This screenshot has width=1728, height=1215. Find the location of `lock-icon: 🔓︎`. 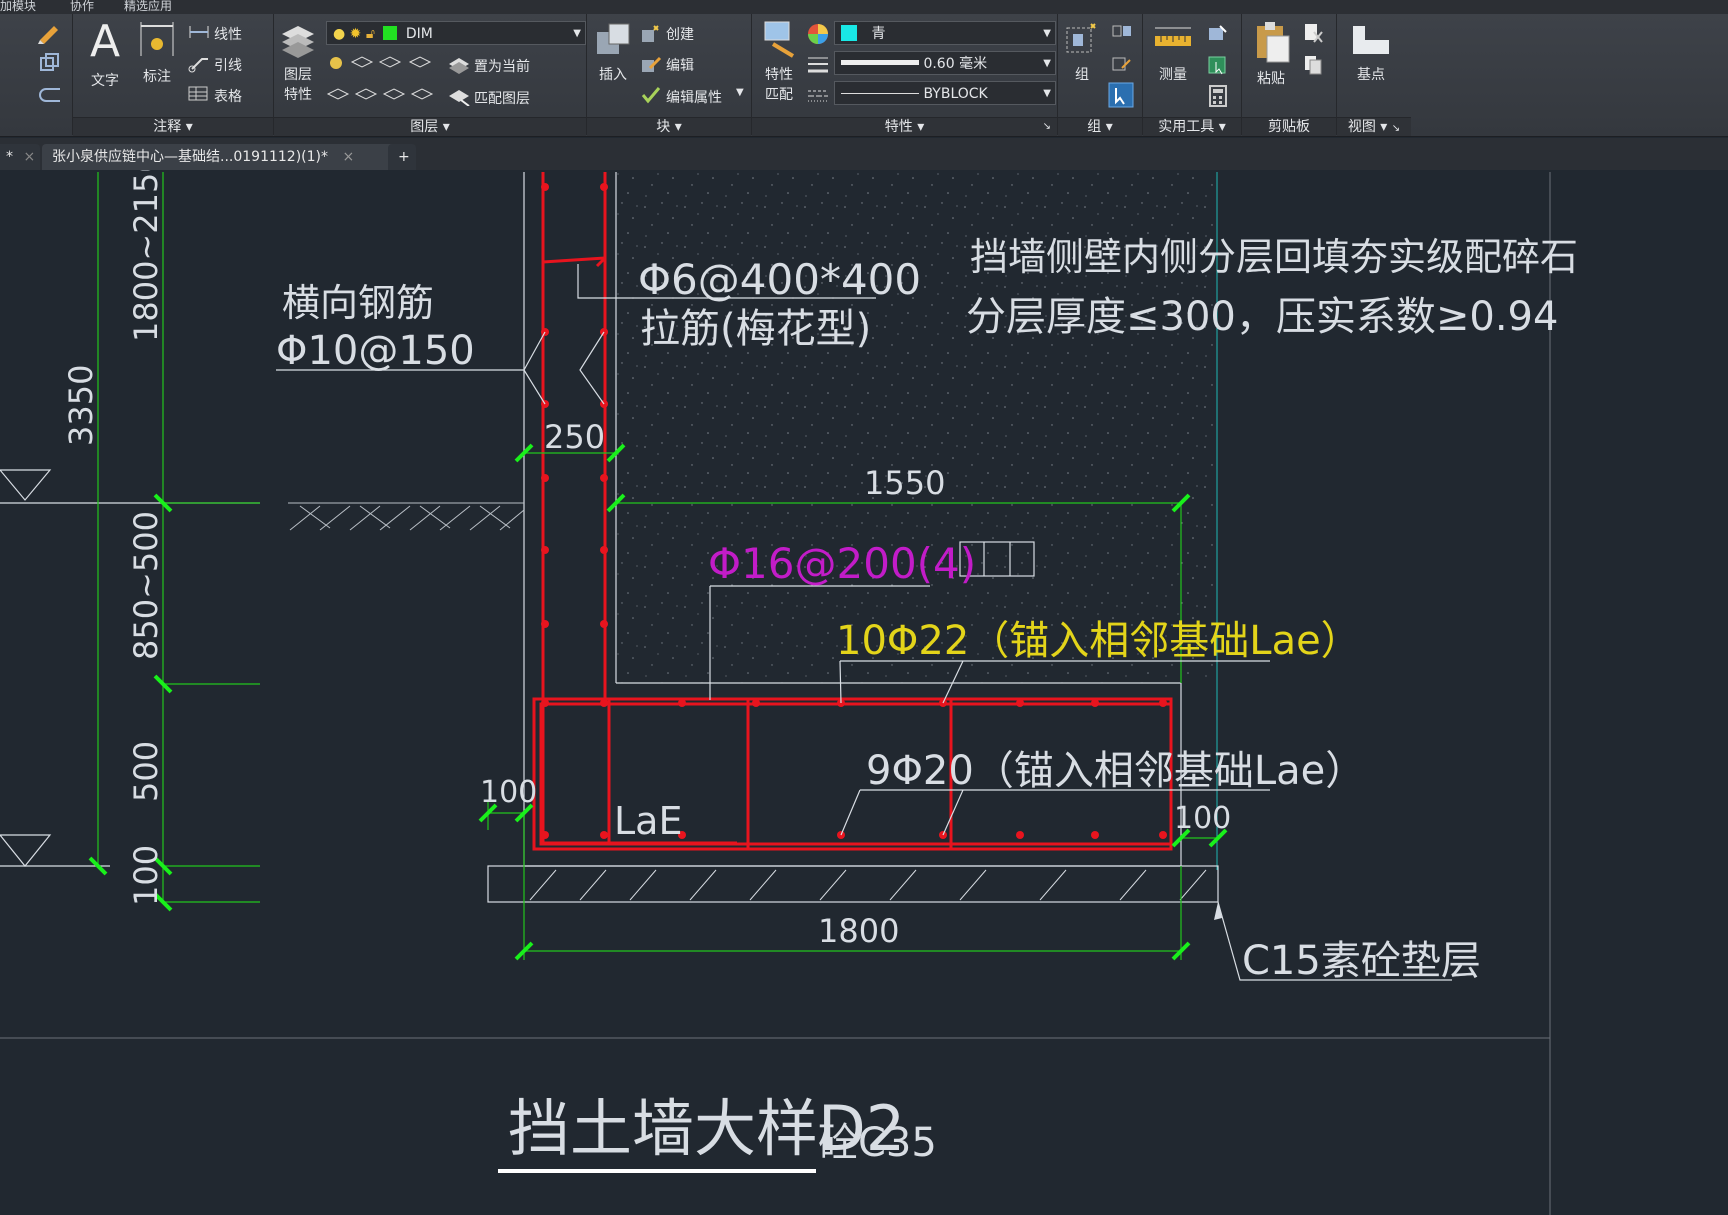

lock-icon: 🔓︎ is located at coordinates (370, 34).